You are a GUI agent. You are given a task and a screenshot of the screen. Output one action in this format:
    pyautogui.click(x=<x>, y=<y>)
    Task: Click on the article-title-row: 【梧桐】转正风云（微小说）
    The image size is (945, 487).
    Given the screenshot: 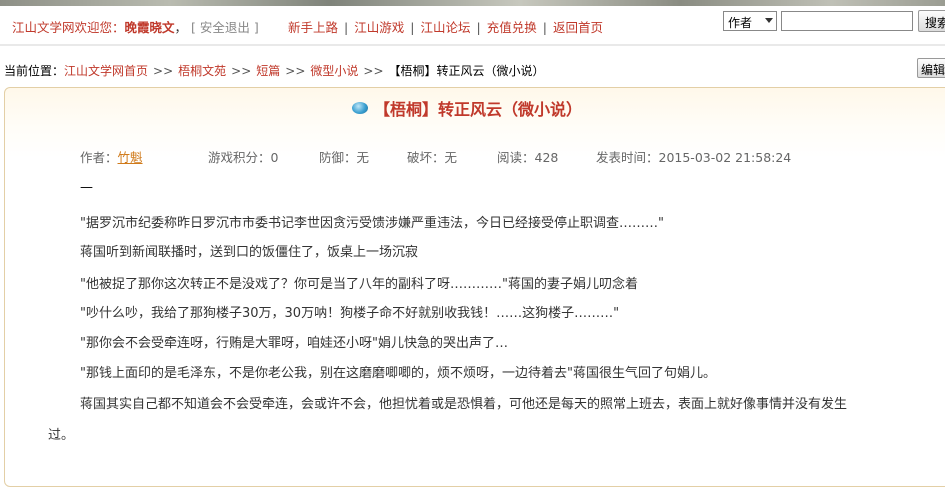 What is the action you would take?
    pyautogui.click(x=467, y=108)
    